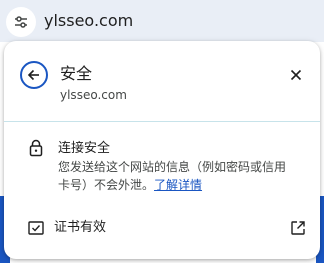 This screenshot has width=324, height=263. I want to click on certificate-label: 证书有效, so click(80, 227).